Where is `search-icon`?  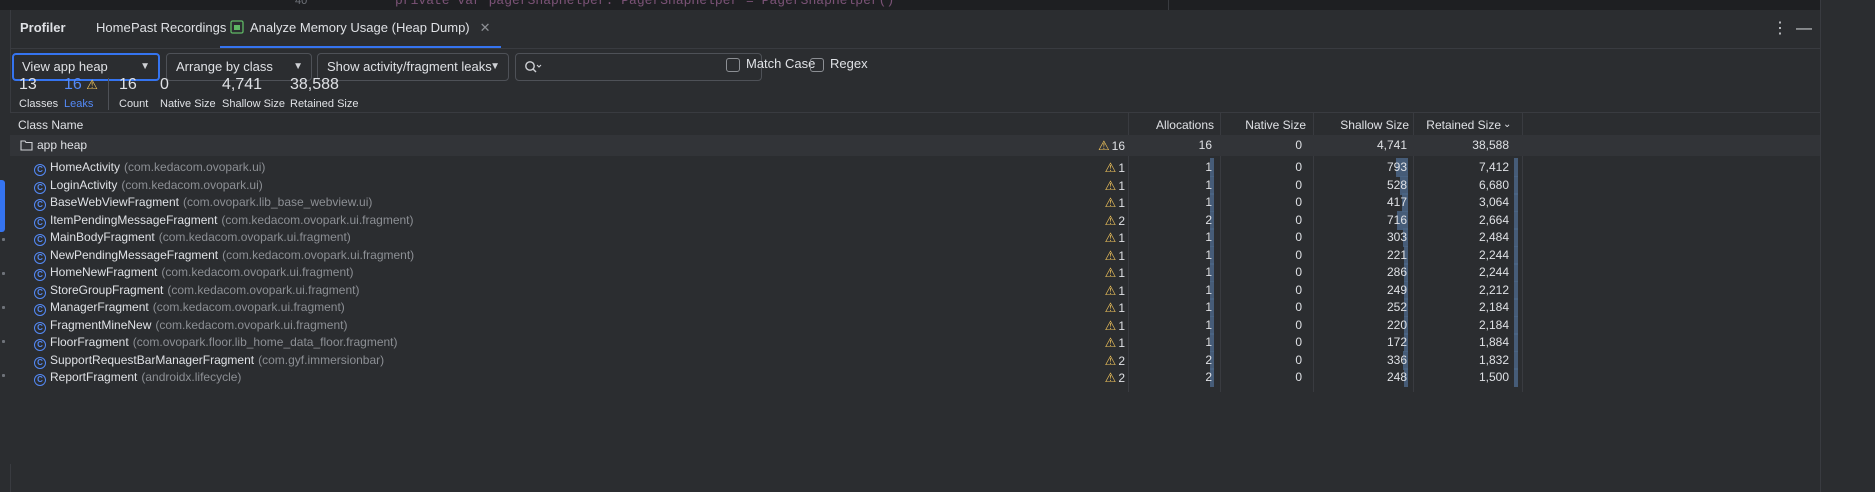 search-icon is located at coordinates (533, 67).